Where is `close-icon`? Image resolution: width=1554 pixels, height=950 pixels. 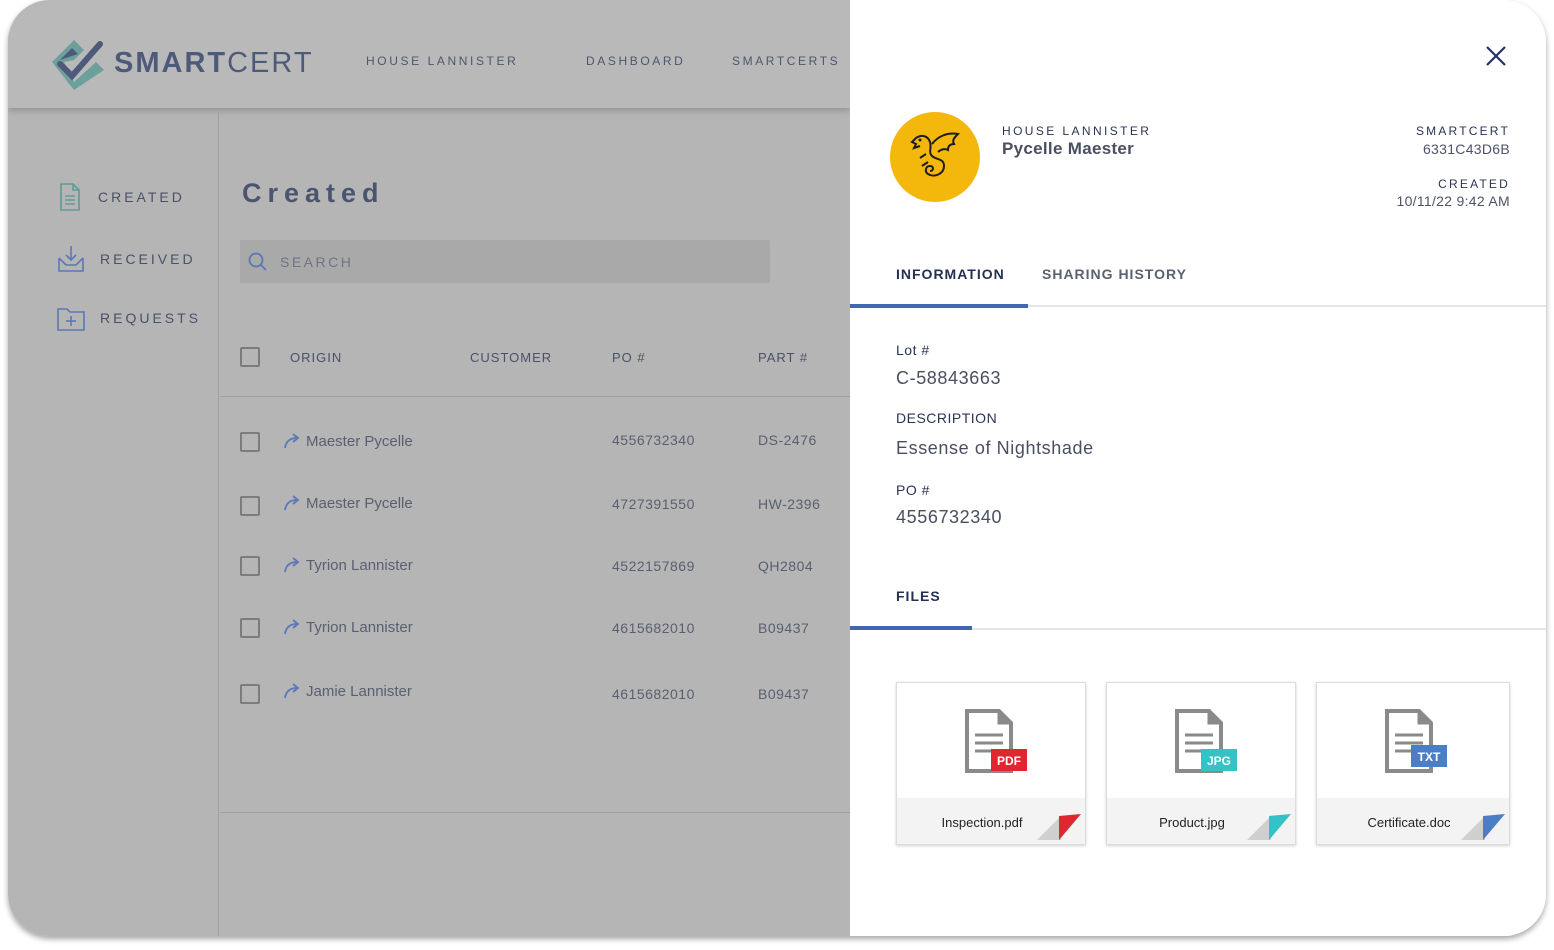
close-icon is located at coordinates (1496, 56).